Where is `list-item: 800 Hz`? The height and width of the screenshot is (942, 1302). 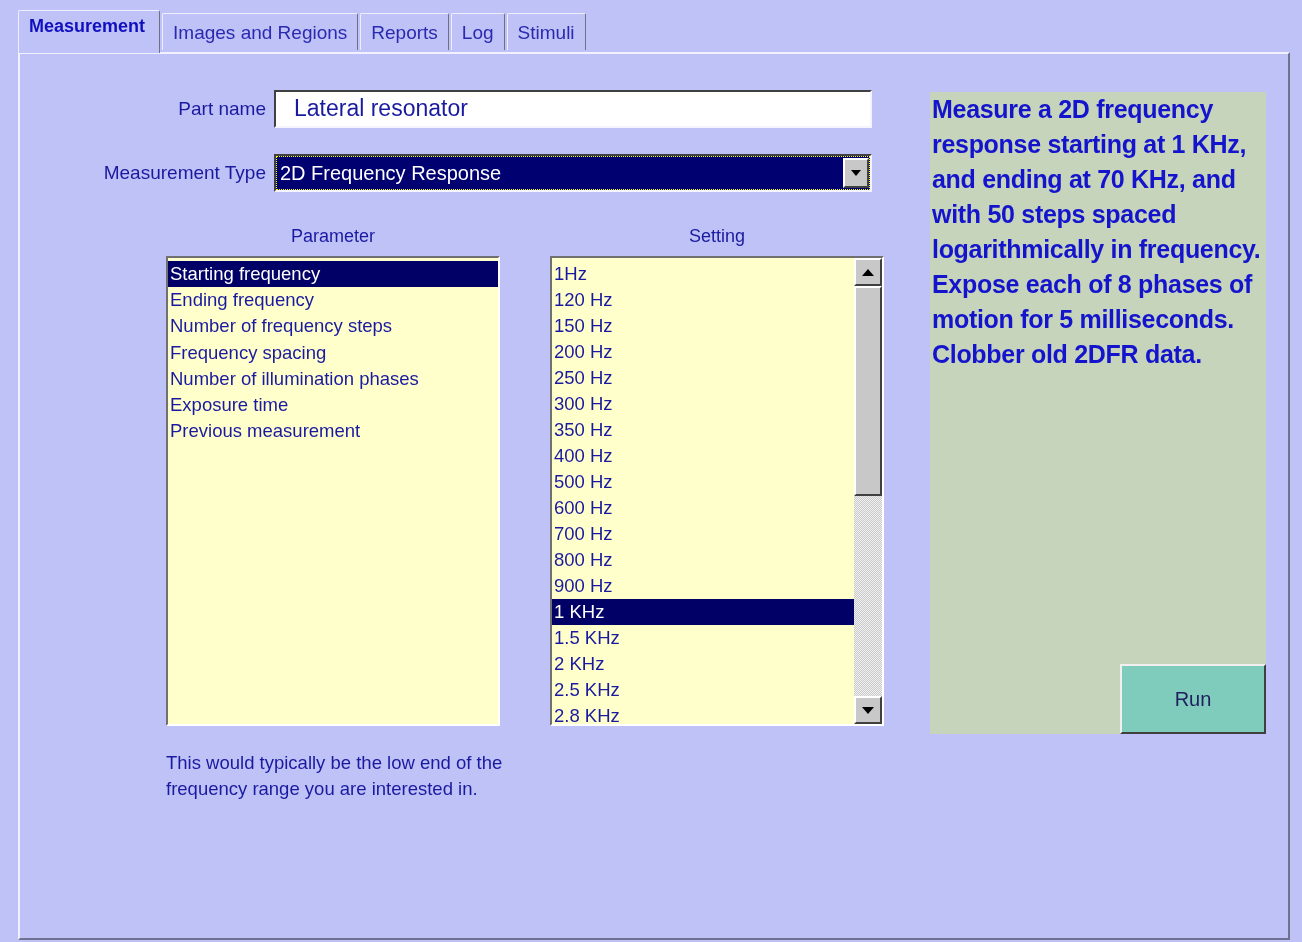
list-item: 800 Hz is located at coordinates (703, 560).